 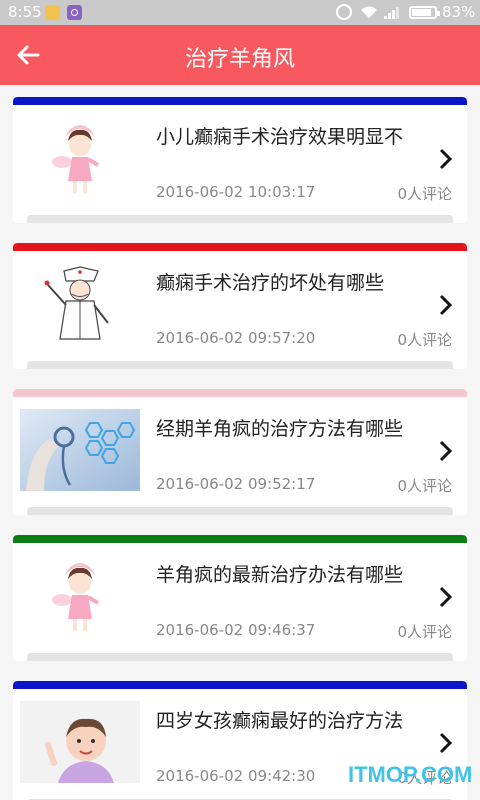 I want to click on article-title: 经期羊角疯的治疗方法有哪些, so click(x=280, y=429).